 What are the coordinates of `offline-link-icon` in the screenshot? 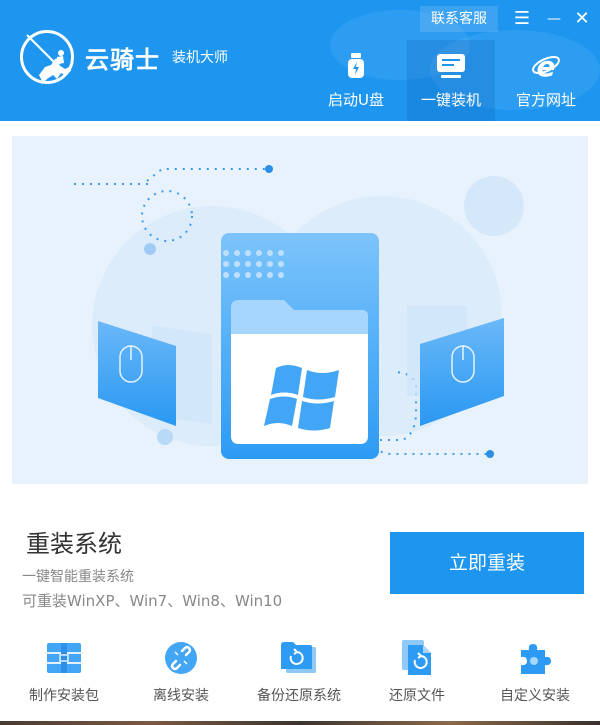 It's located at (181, 658).